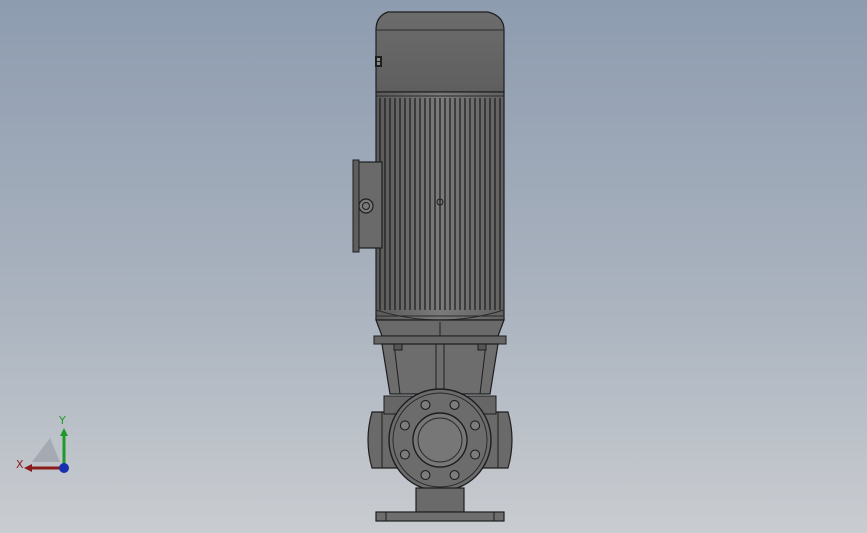 The height and width of the screenshot is (533, 867). Describe the element at coordinates (440, 332) in the screenshot. I see `motor-flange` at that location.